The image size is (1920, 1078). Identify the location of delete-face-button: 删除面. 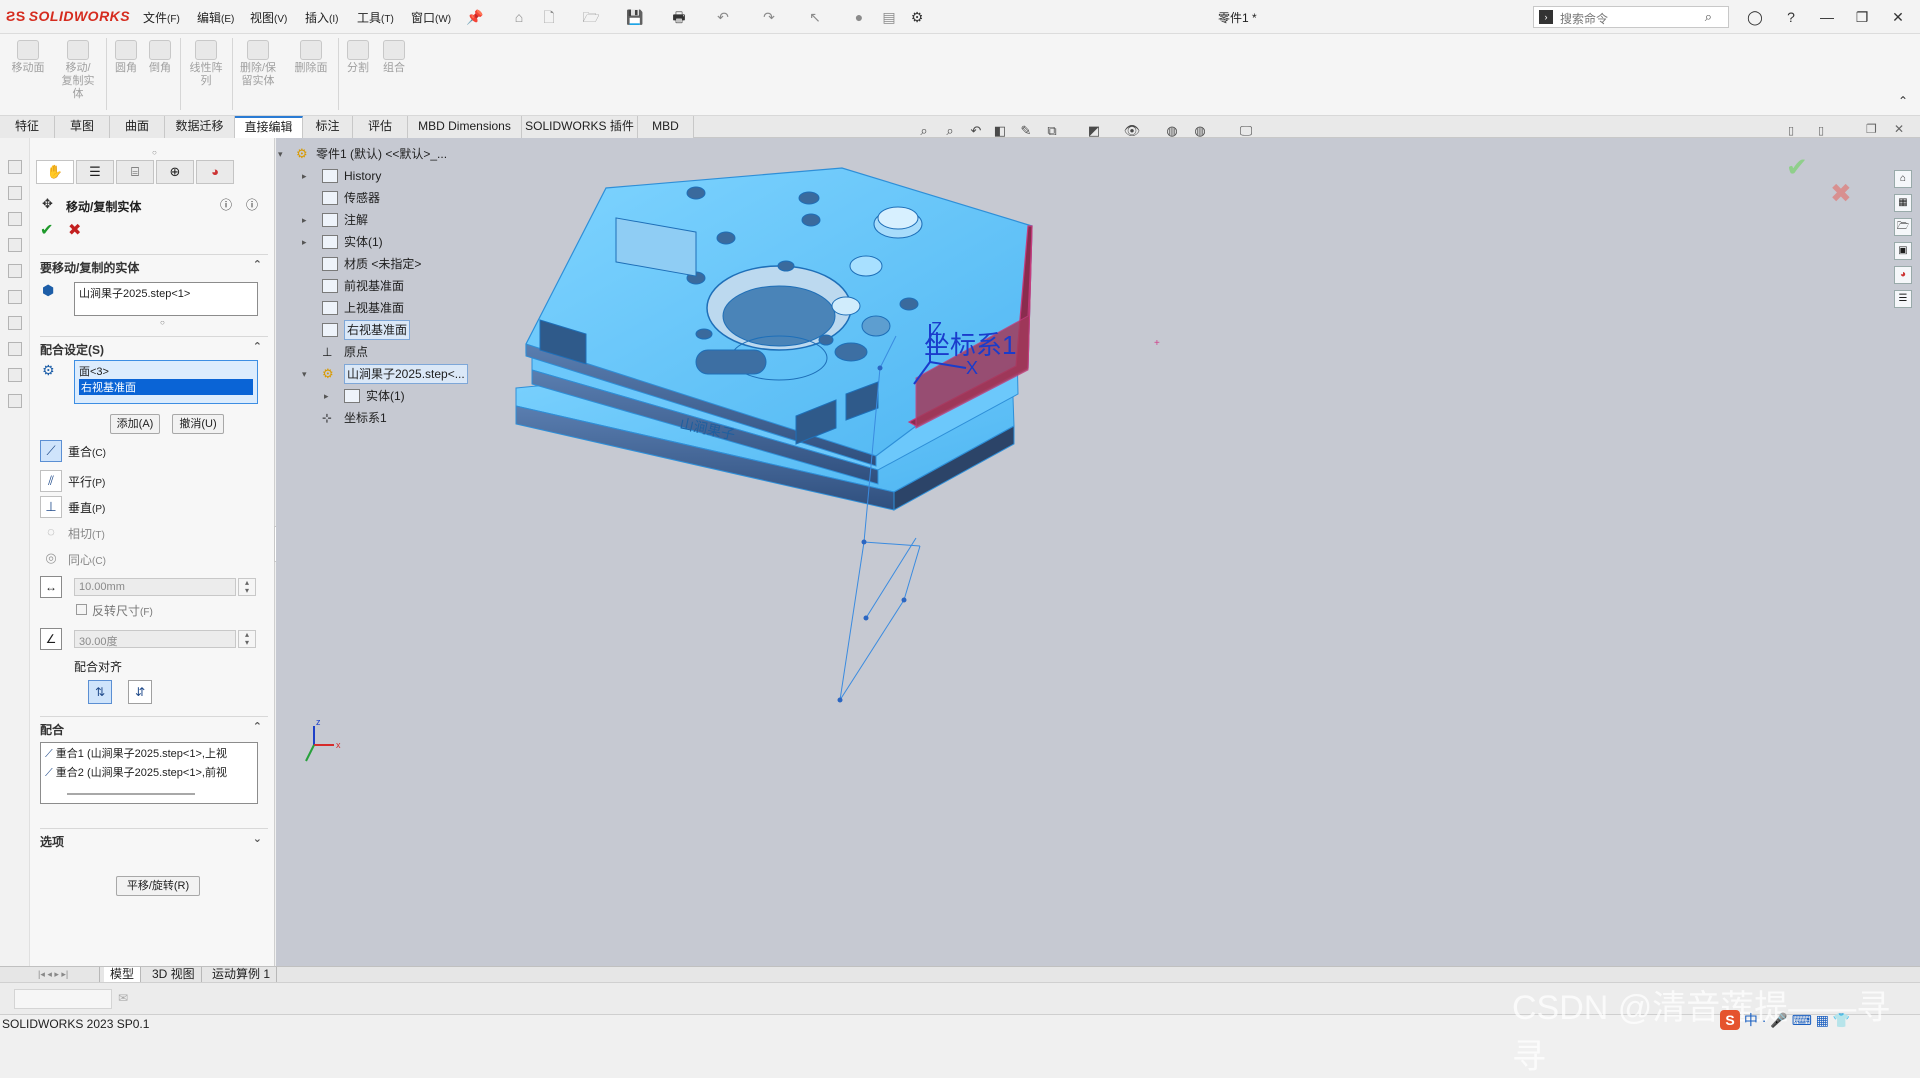
(311, 57).